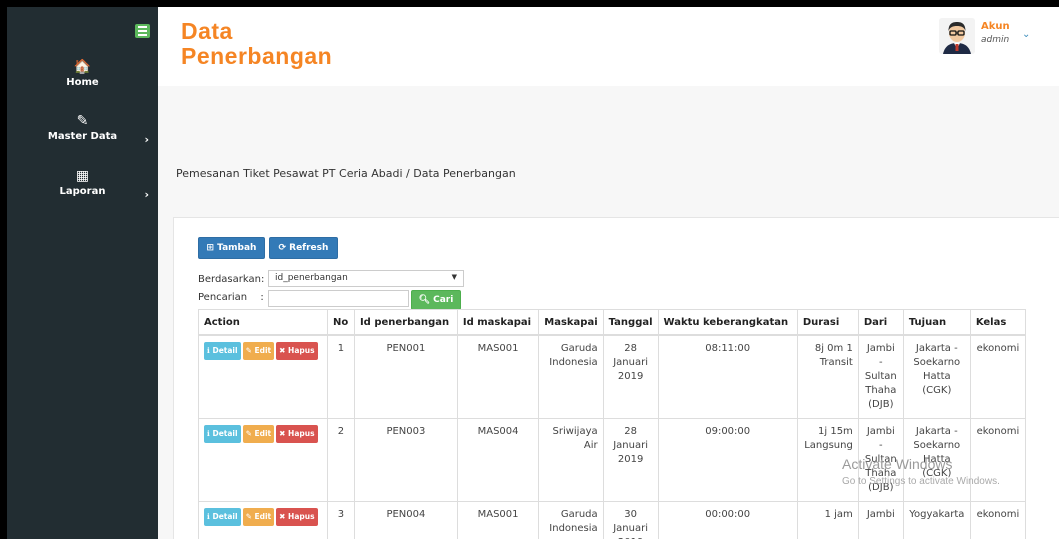 The image size is (1059, 539). I want to click on refresh-button-label: Refresh, so click(309, 248).